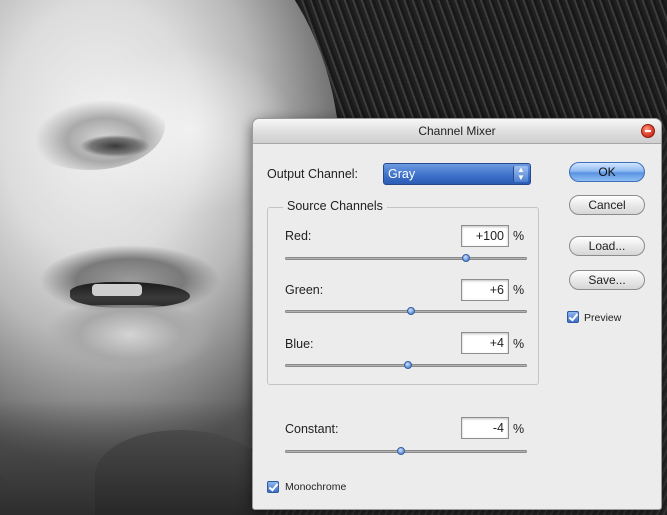  What do you see at coordinates (520, 174) in the screenshot?
I see `select-arrows-icon: ▲ ▼` at bounding box center [520, 174].